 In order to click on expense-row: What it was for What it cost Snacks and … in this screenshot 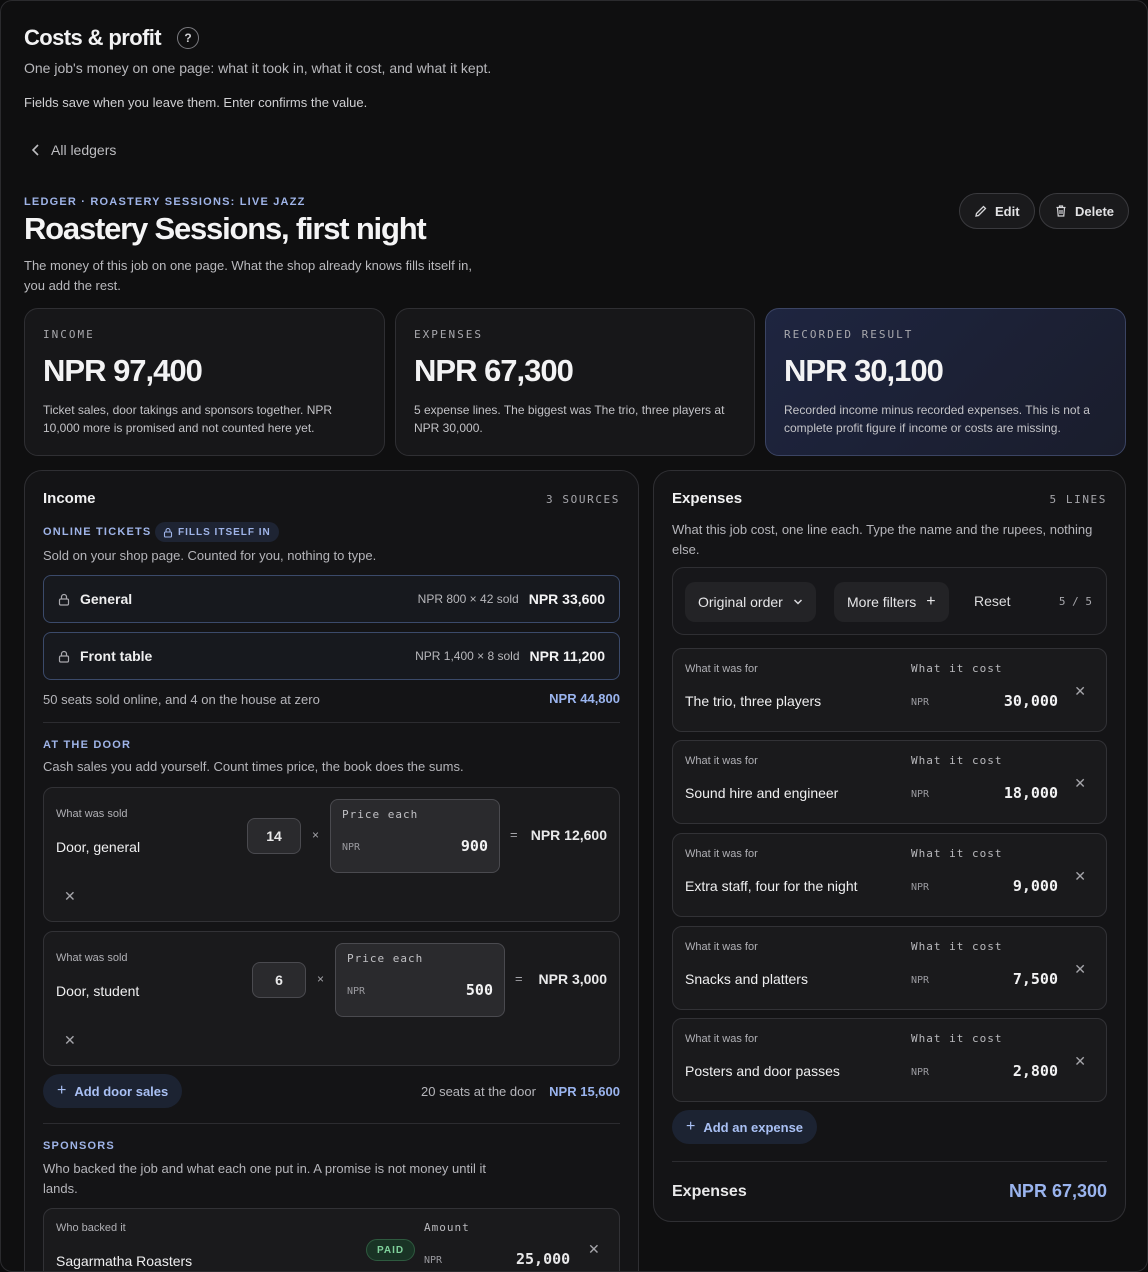, I will do `click(889, 968)`.